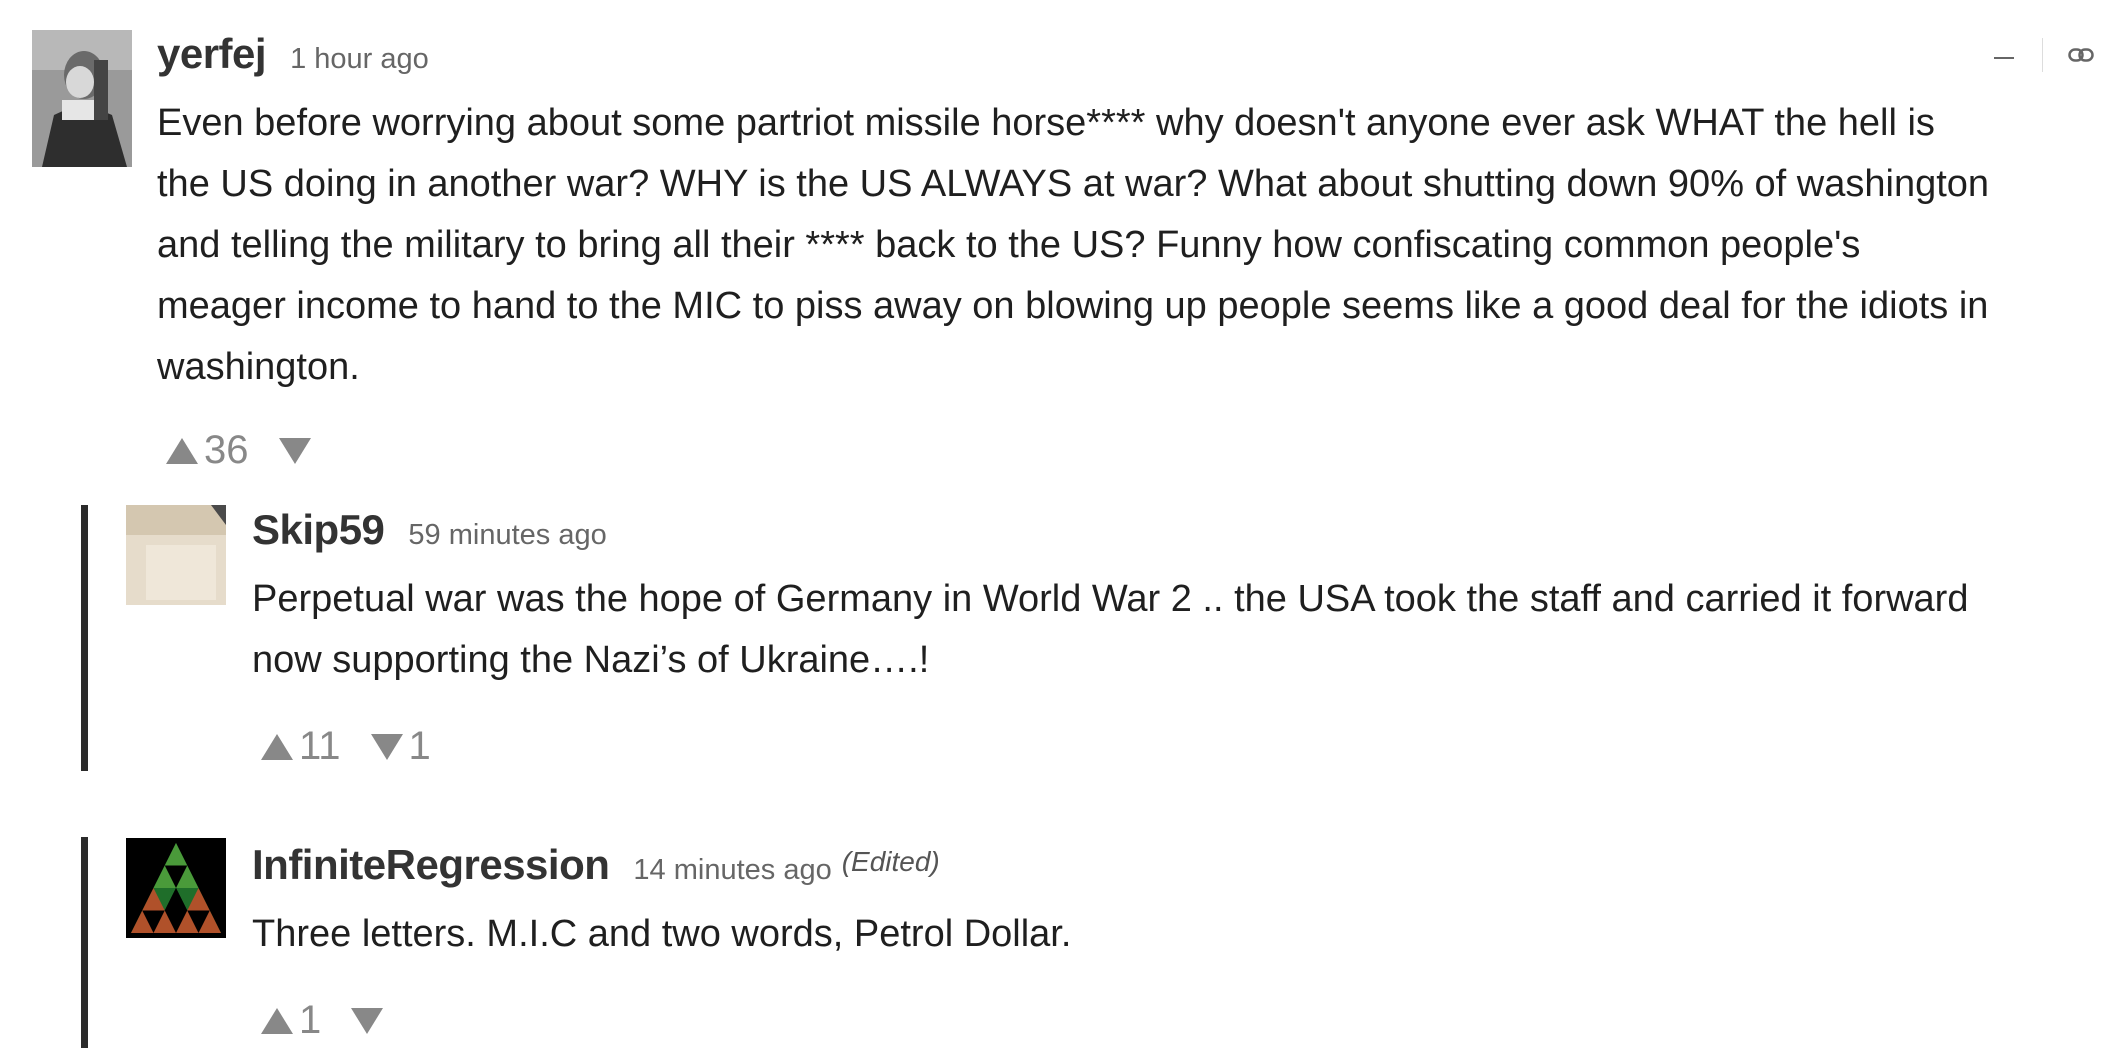 The width and height of the screenshot is (2106, 1048). I want to click on upvote-button: 36, so click(207, 450).